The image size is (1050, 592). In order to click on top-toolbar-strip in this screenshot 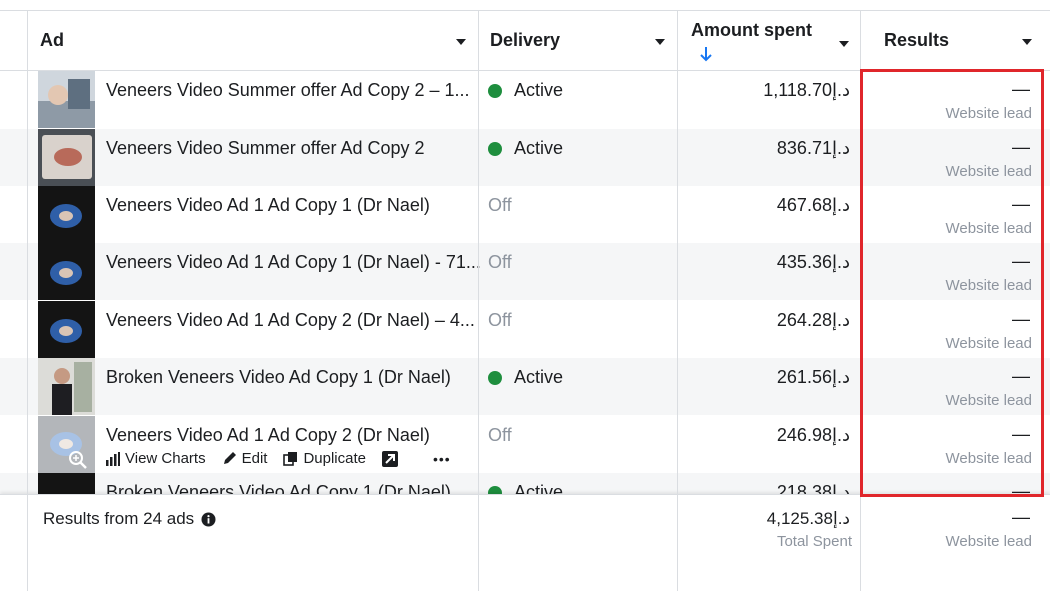, I will do `click(525, 5)`.